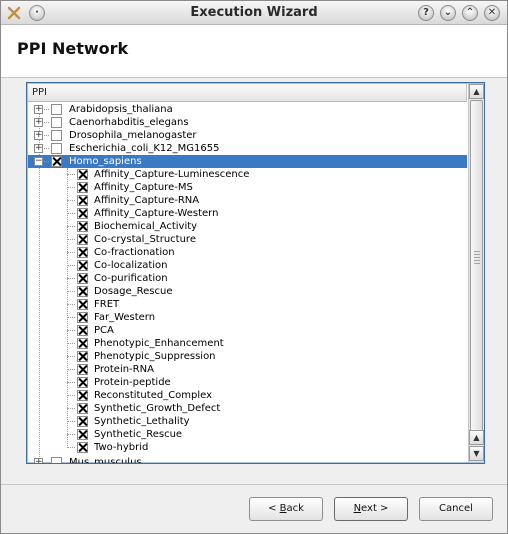  What do you see at coordinates (247, 382) in the screenshot?
I see `tree-row-interaction-type: Protein-peptide` at bounding box center [247, 382].